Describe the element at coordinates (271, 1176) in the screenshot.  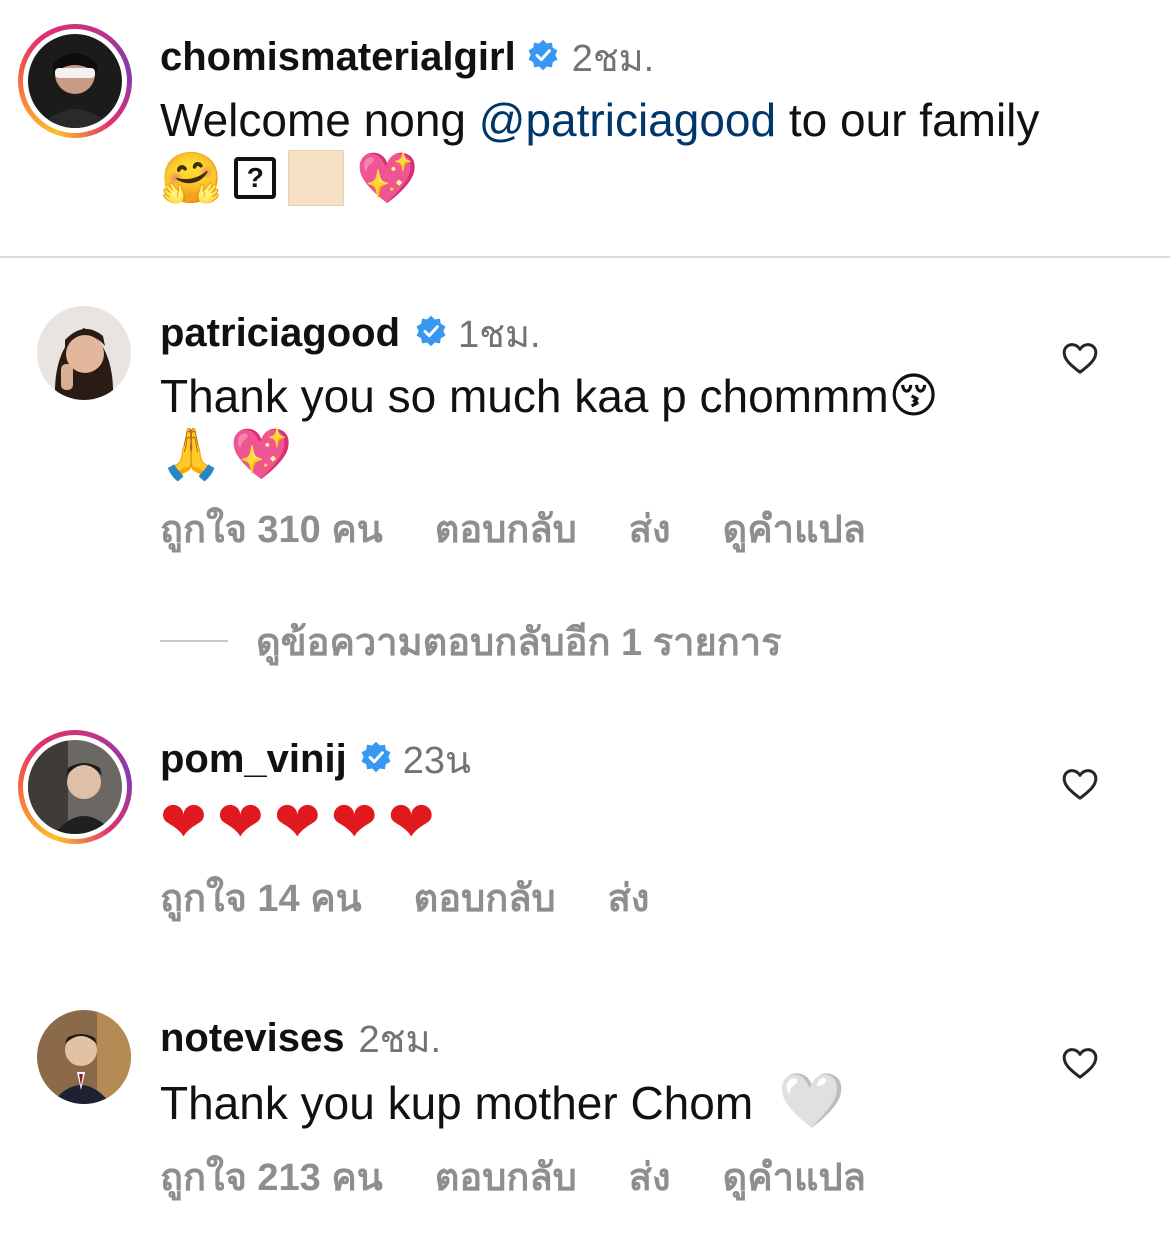
I see `likes-count: ถูกใจ 213 คน` at that location.